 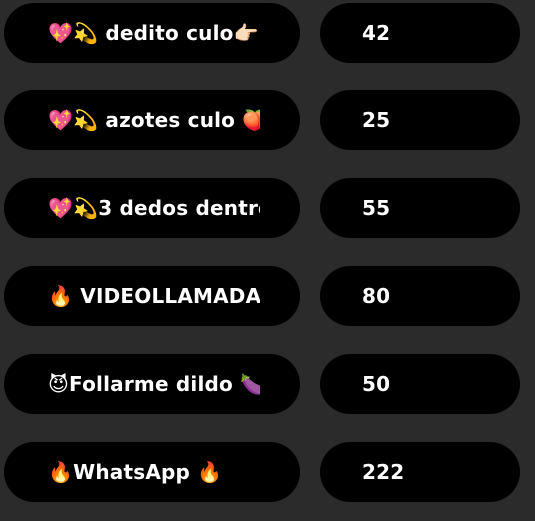 What do you see at coordinates (376, 384) in the screenshot?
I see `service-price-text: 50` at bounding box center [376, 384].